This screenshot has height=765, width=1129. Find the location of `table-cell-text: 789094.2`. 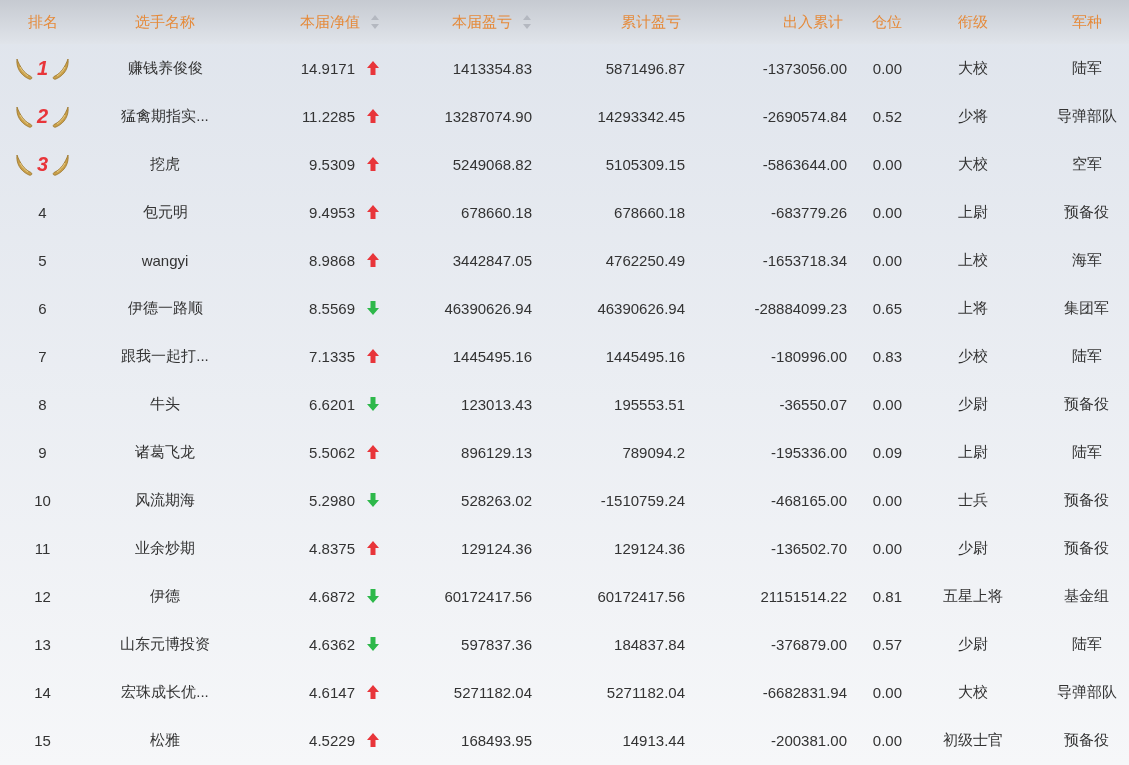

table-cell-text: 789094.2 is located at coordinates (653, 452).